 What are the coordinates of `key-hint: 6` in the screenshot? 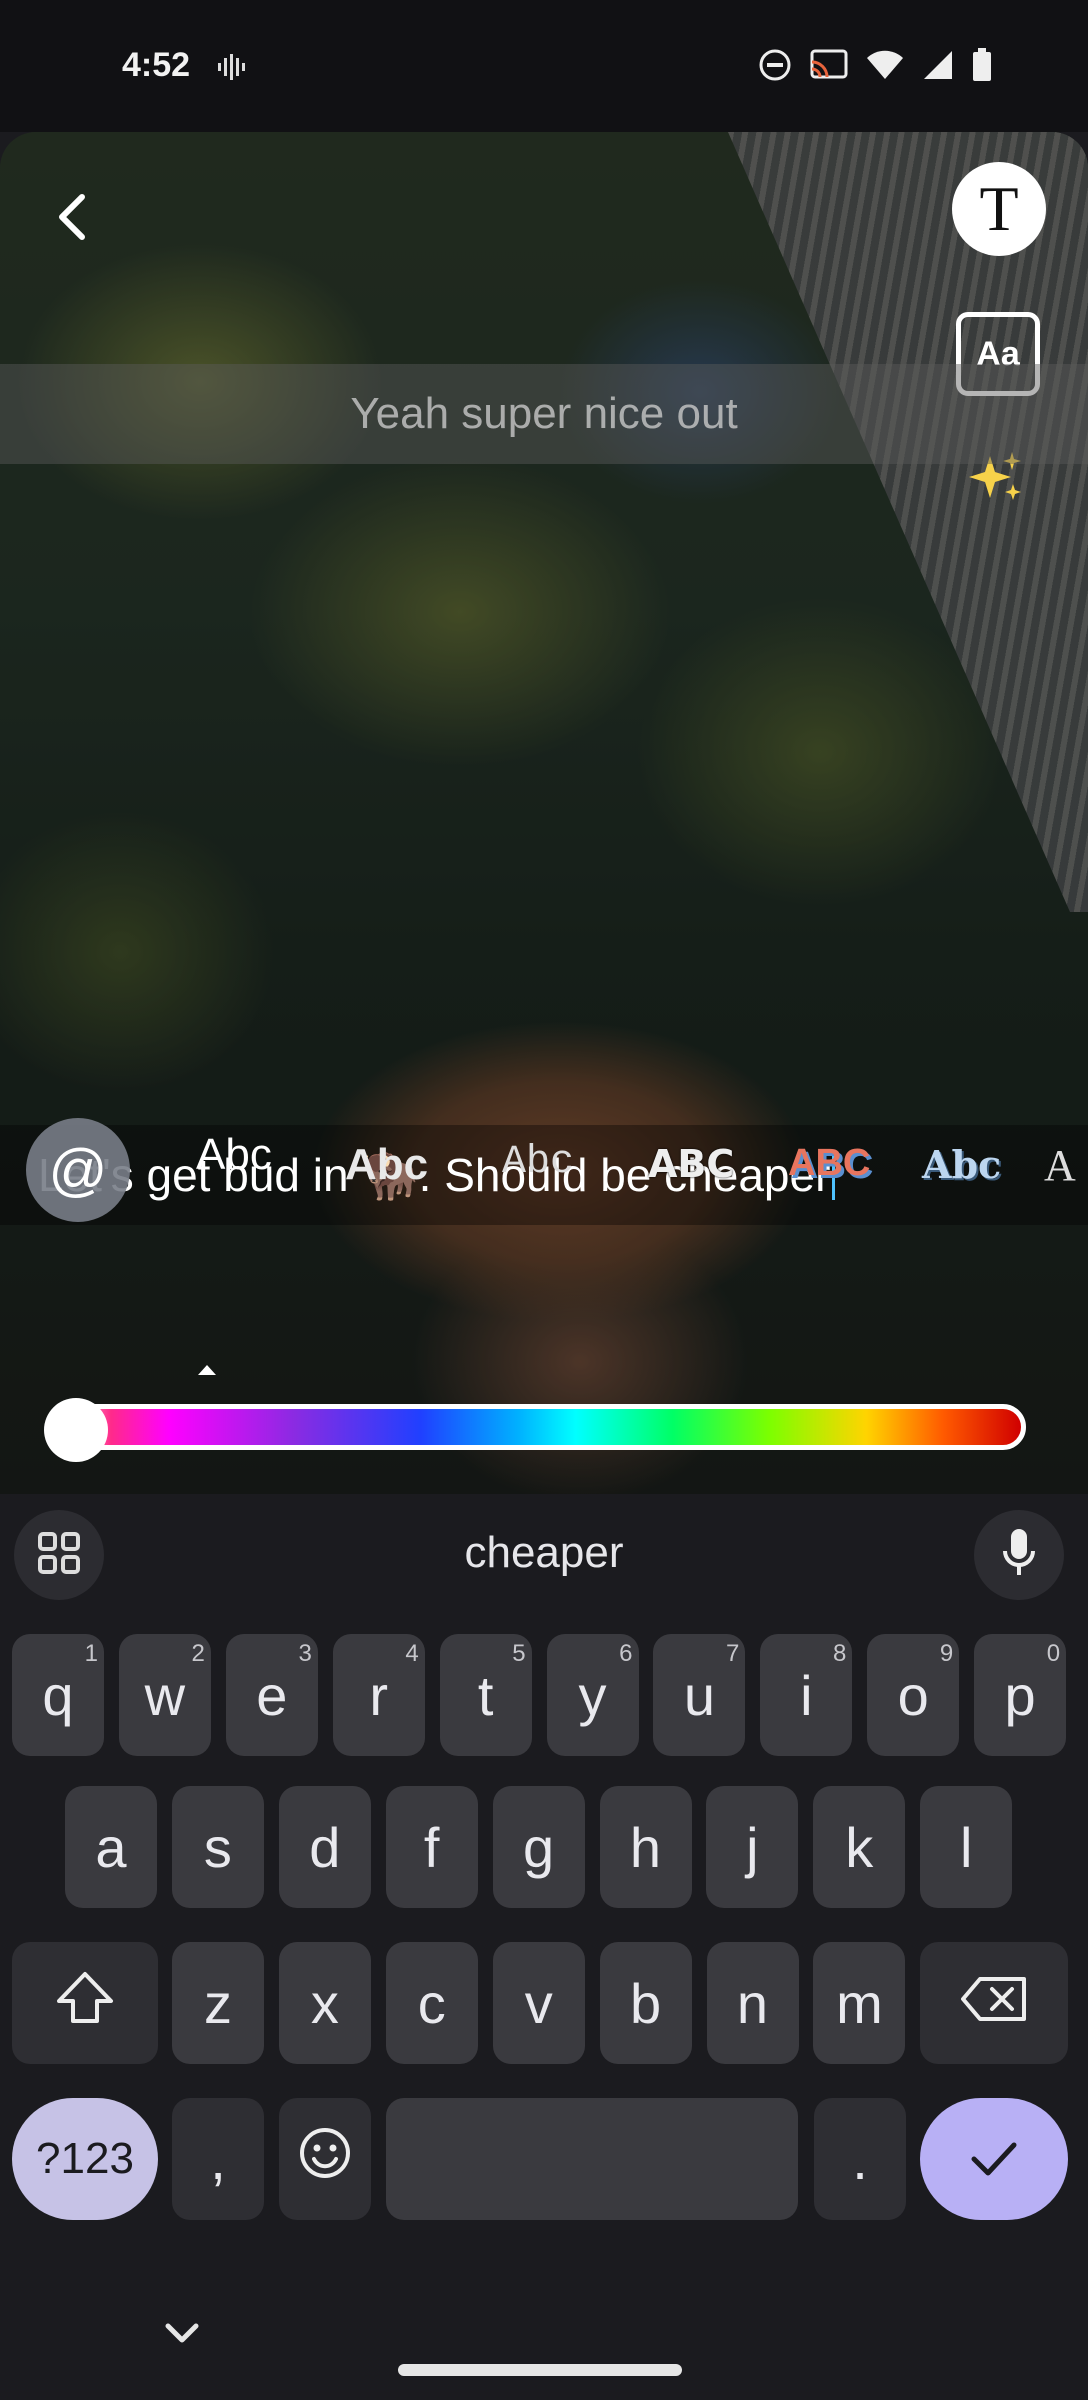 It's located at (626, 1653).